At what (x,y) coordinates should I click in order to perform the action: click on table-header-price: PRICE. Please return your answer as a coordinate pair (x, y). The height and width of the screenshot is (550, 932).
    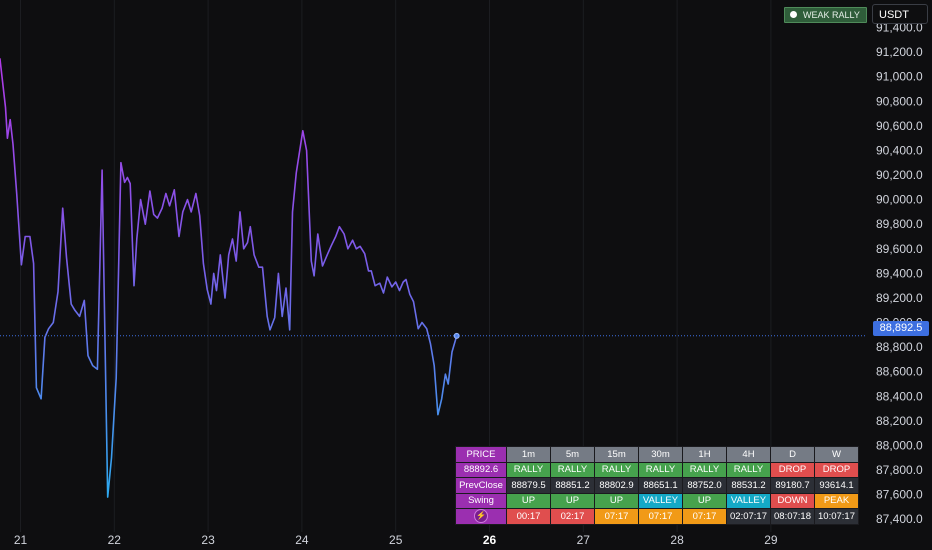
    Looking at the image, I should click on (481, 454).